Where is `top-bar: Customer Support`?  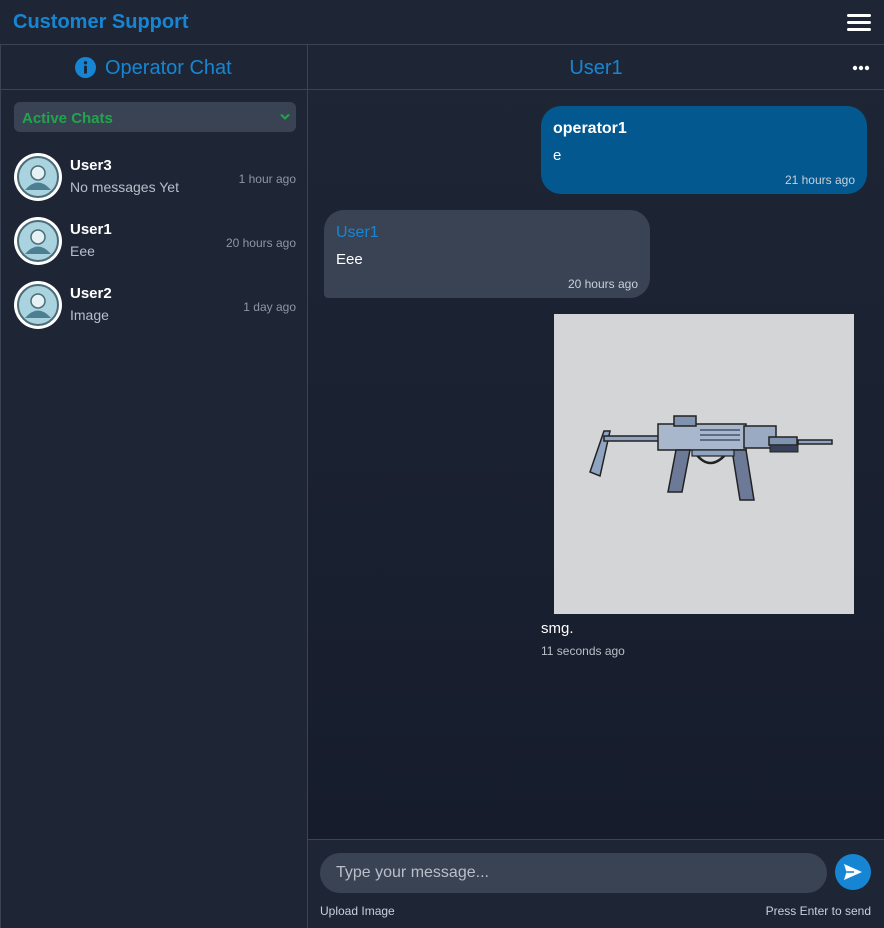 top-bar: Customer Support is located at coordinates (442, 22).